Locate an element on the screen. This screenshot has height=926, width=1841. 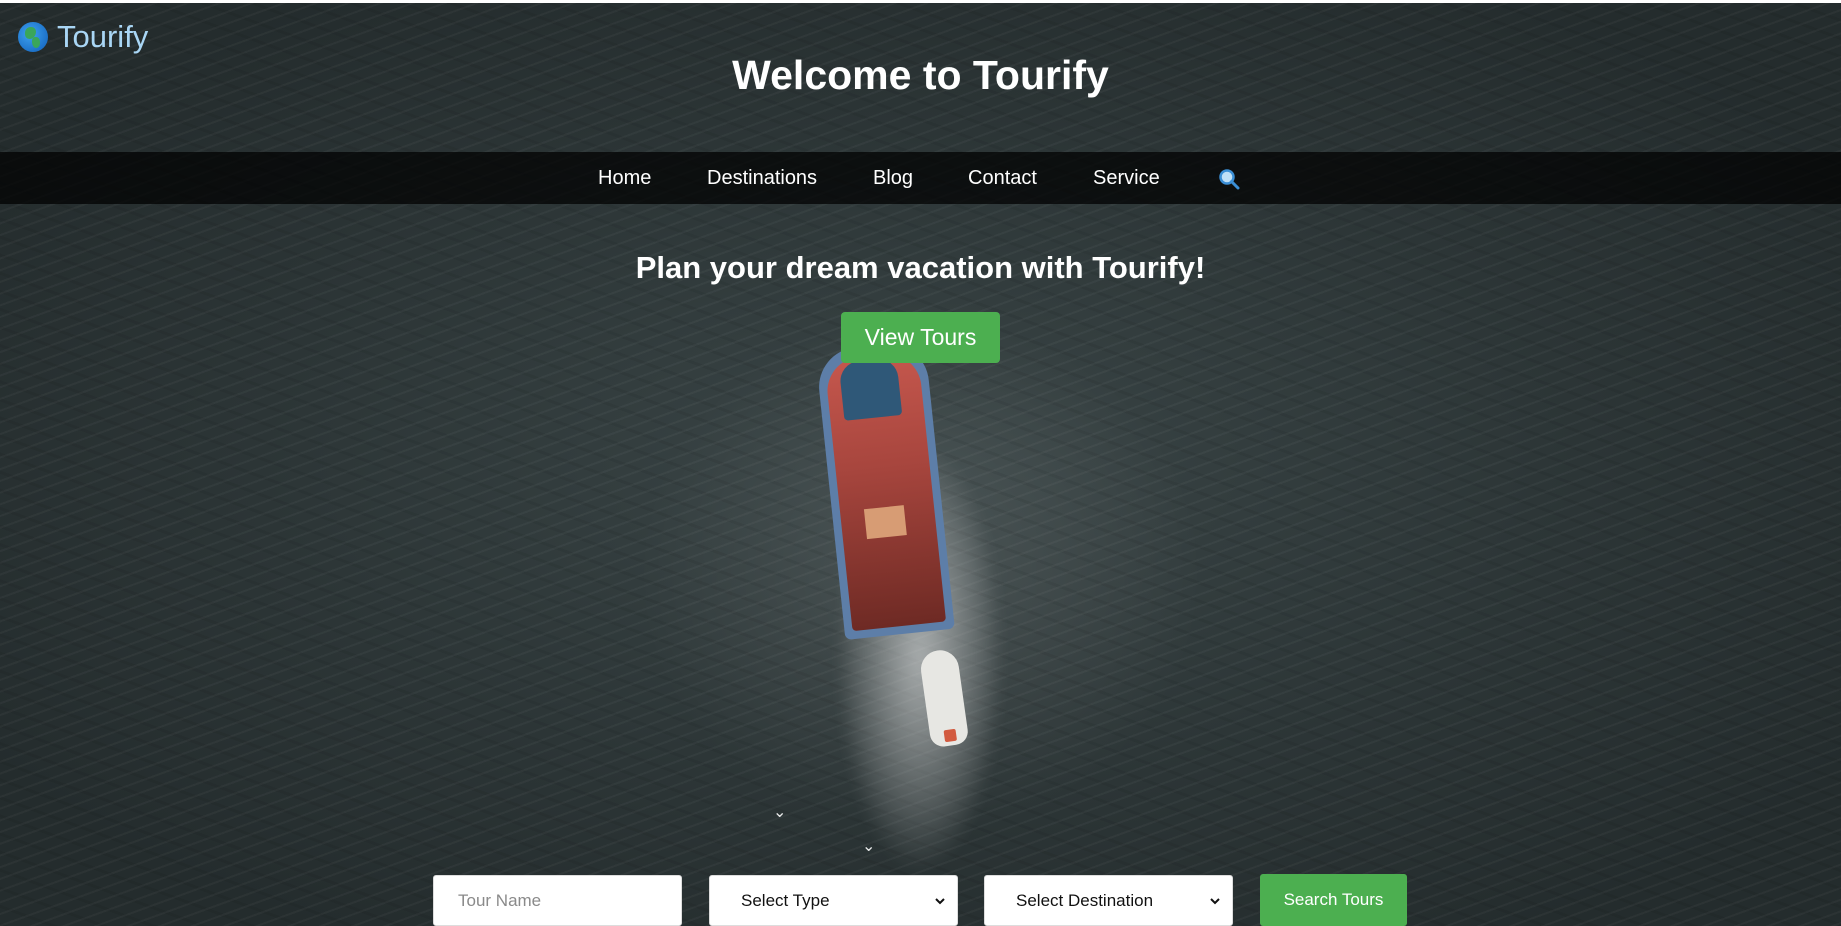
page-title: Welcome to Tourify is located at coordinates (920, 75).